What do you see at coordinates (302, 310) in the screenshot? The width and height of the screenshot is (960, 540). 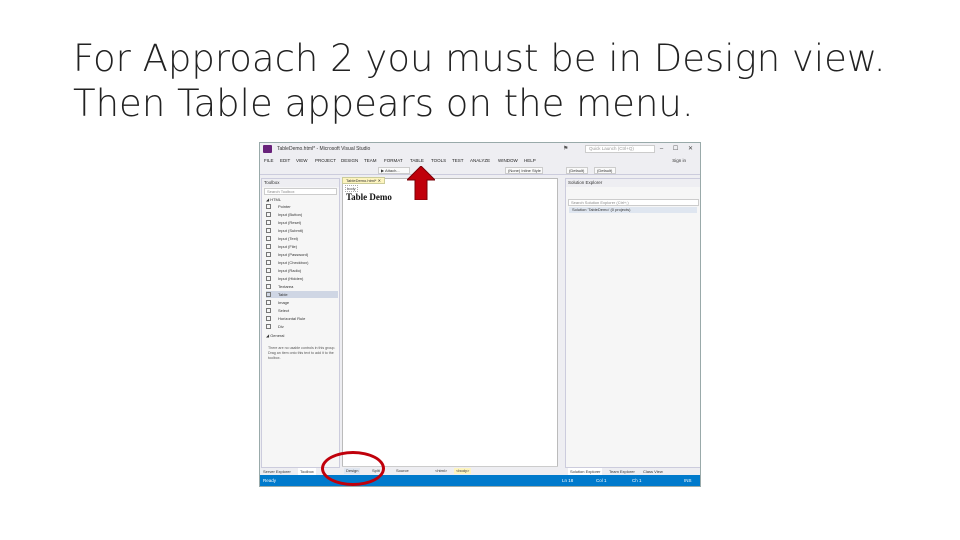 I see `toolbox-item: Select` at bounding box center [302, 310].